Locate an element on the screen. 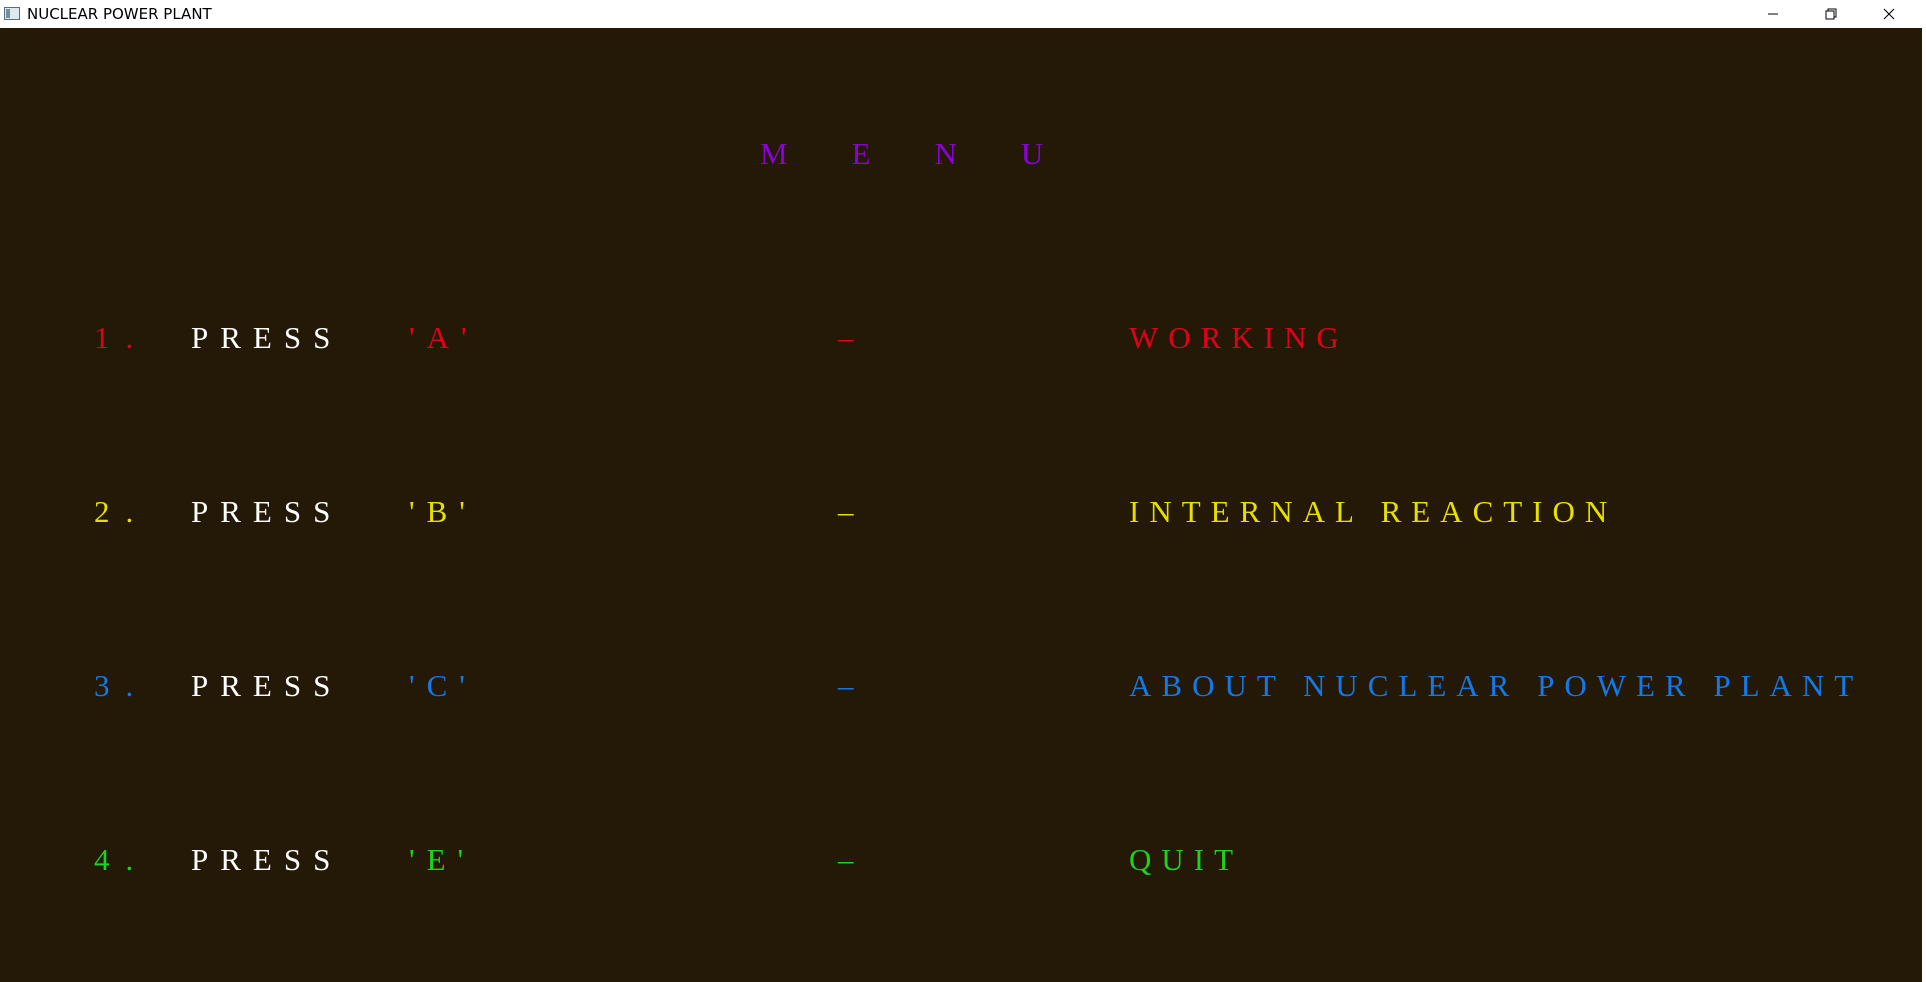  close-icon is located at coordinates (1889, 14).